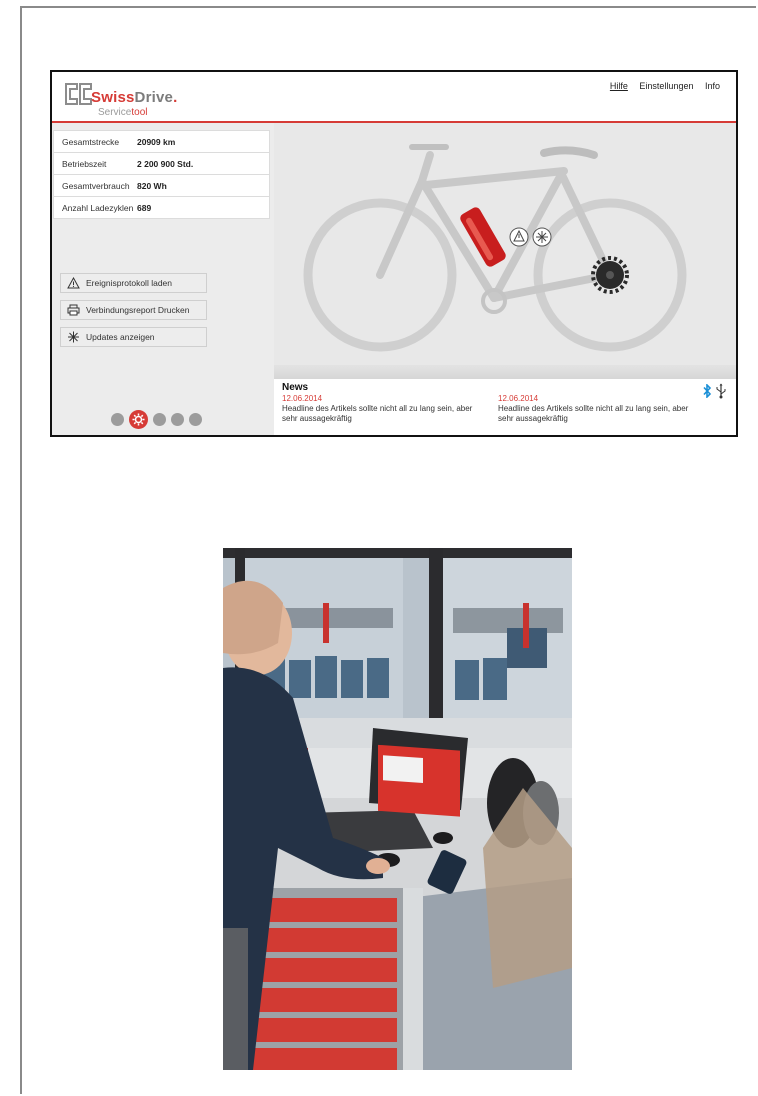  Describe the element at coordinates (156, 141) in the screenshot. I see `stat-value: 20909 km` at that location.